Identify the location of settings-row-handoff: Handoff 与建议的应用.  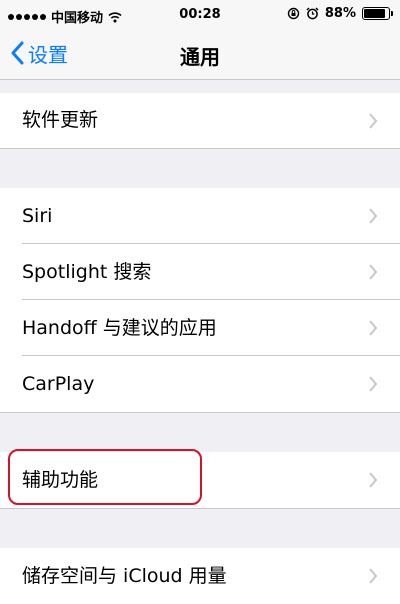
(200, 328).